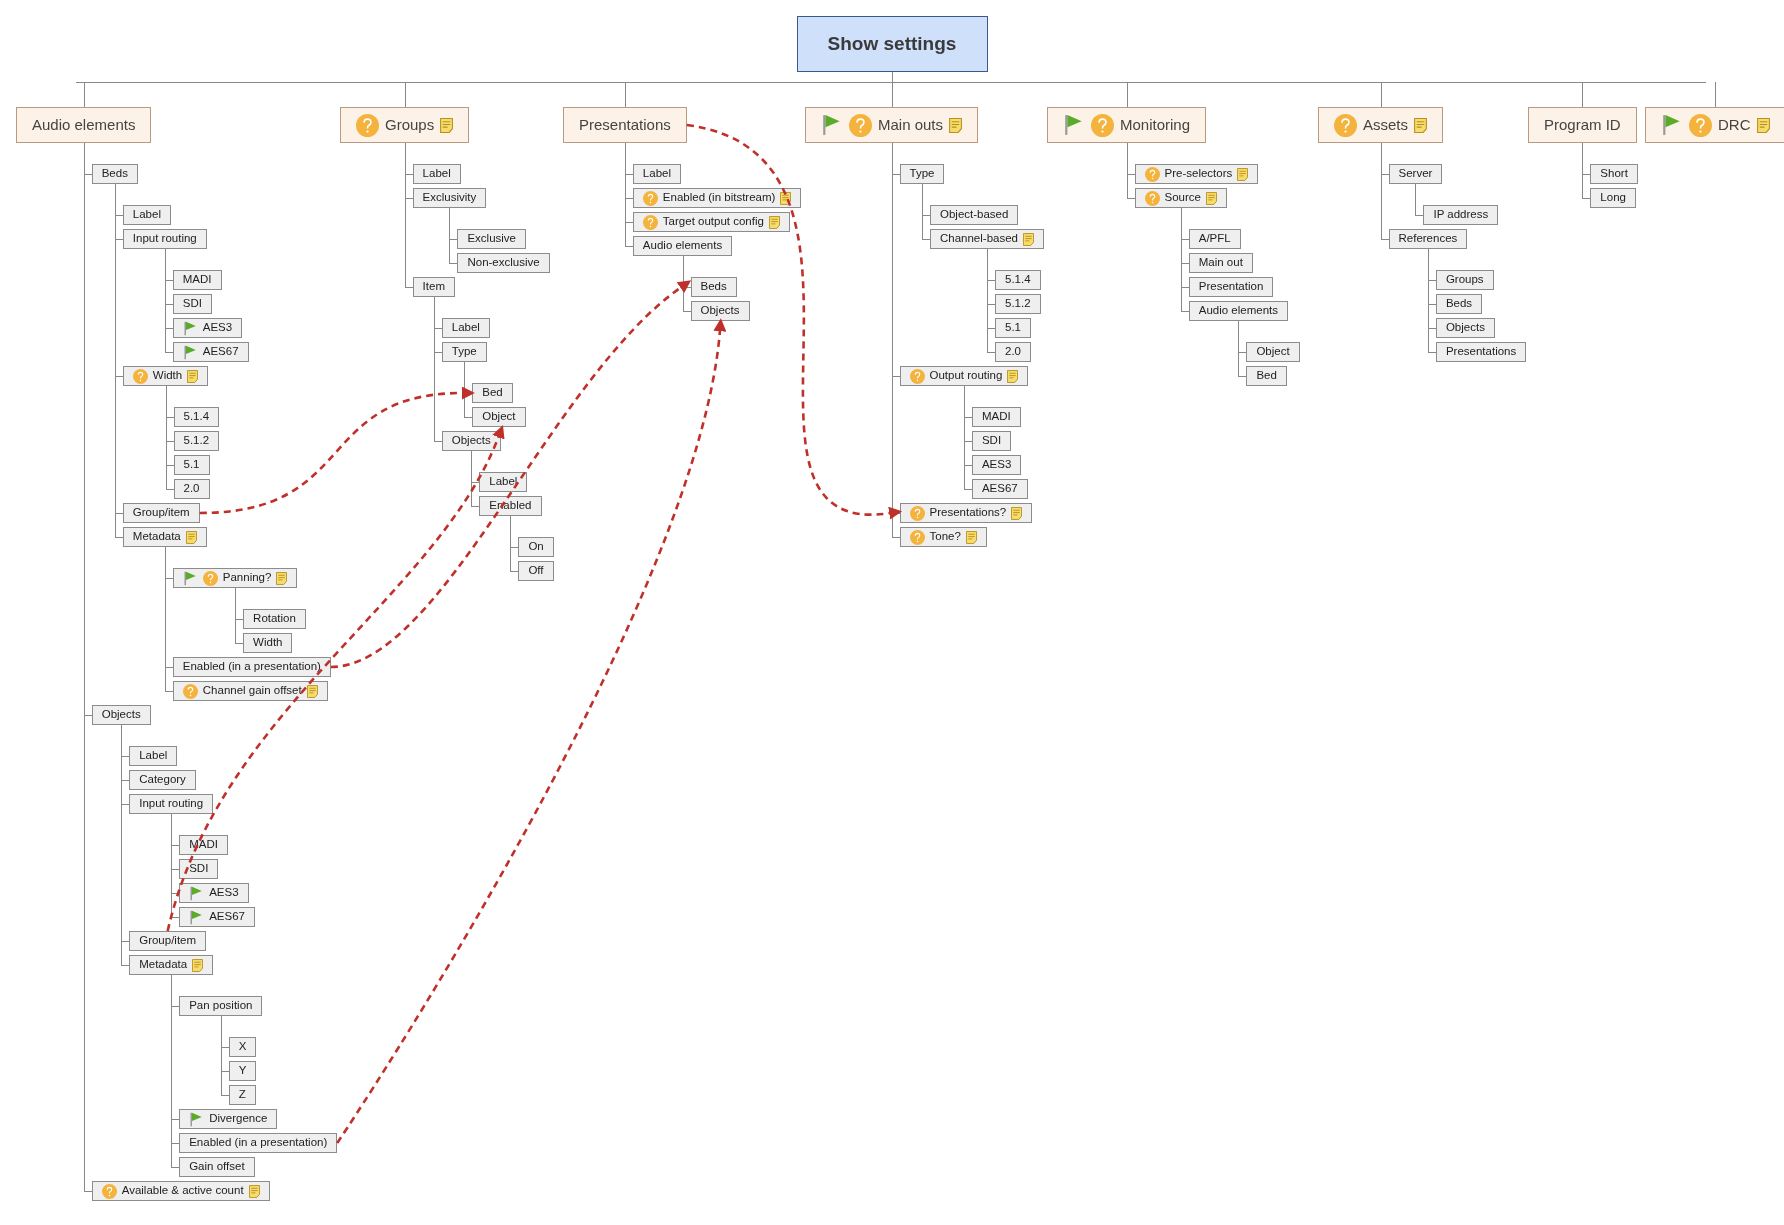 The width and height of the screenshot is (1784, 1225). What do you see at coordinates (221, 1006) in the screenshot?
I see `subtopic: Pan position` at bounding box center [221, 1006].